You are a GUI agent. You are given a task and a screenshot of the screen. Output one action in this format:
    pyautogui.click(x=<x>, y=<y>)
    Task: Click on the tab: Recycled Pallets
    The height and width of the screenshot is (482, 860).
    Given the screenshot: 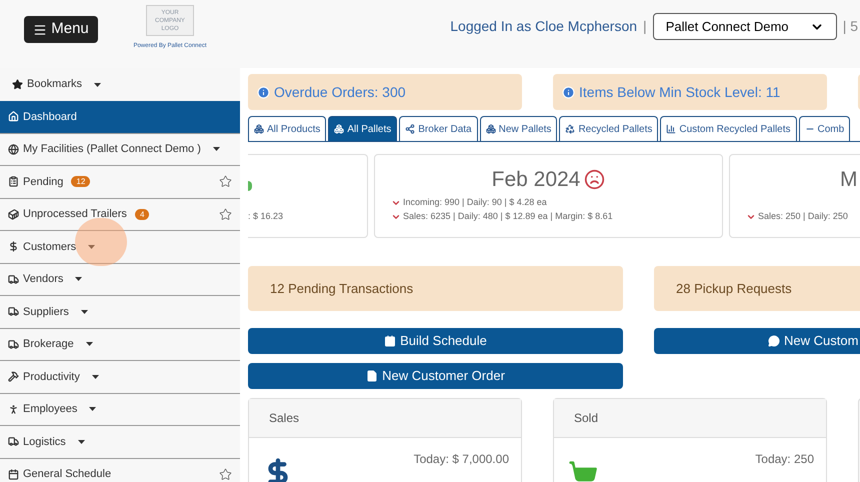 What is the action you would take?
    pyautogui.click(x=608, y=128)
    